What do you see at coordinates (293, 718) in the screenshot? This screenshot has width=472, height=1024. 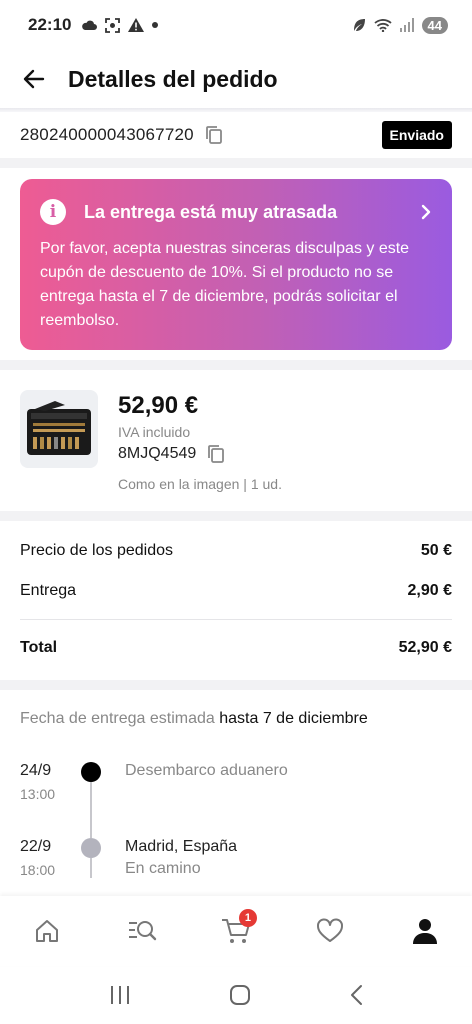 I see `estimate-value: hasta 7 de diciembre` at bounding box center [293, 718].